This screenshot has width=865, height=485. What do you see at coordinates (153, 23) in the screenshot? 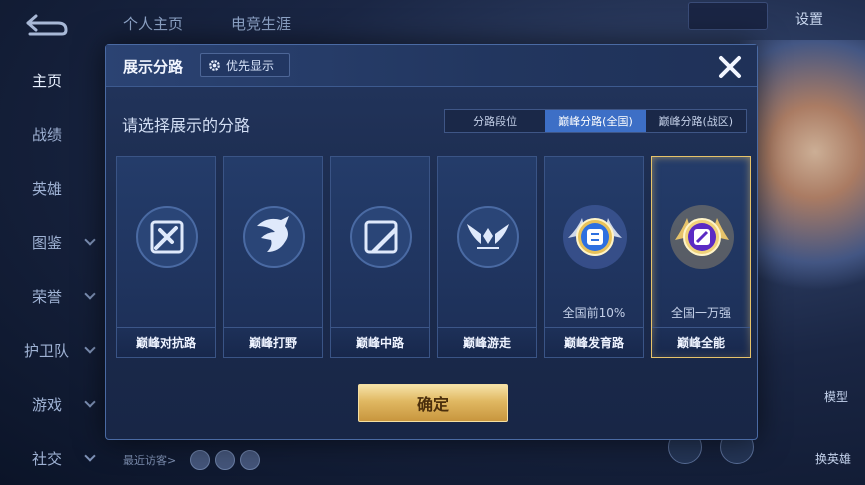
I see `tab-personal-home: 个人主页` at bounding box center [153, 23].